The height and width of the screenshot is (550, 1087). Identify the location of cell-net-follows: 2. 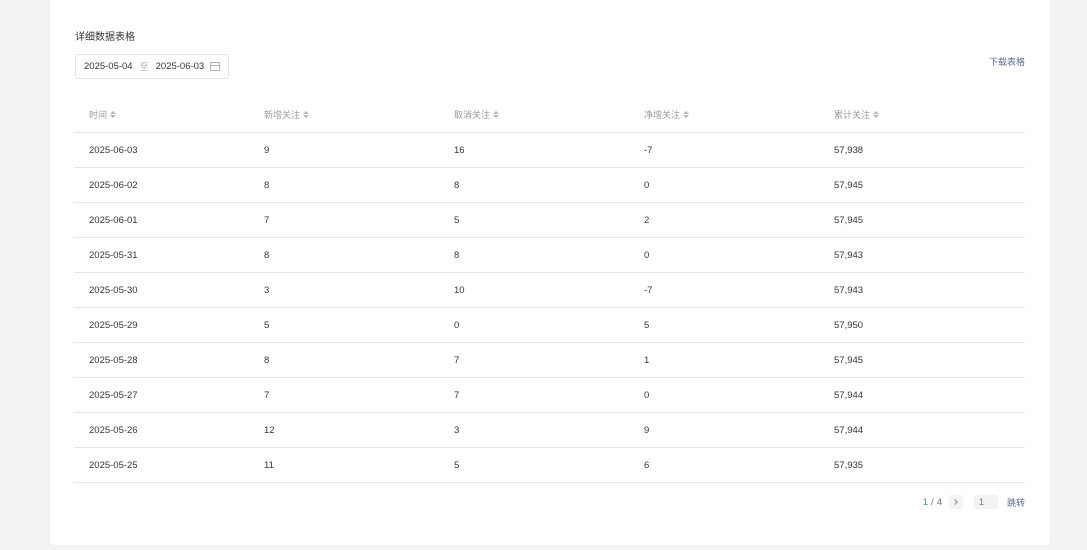
(647, 220).